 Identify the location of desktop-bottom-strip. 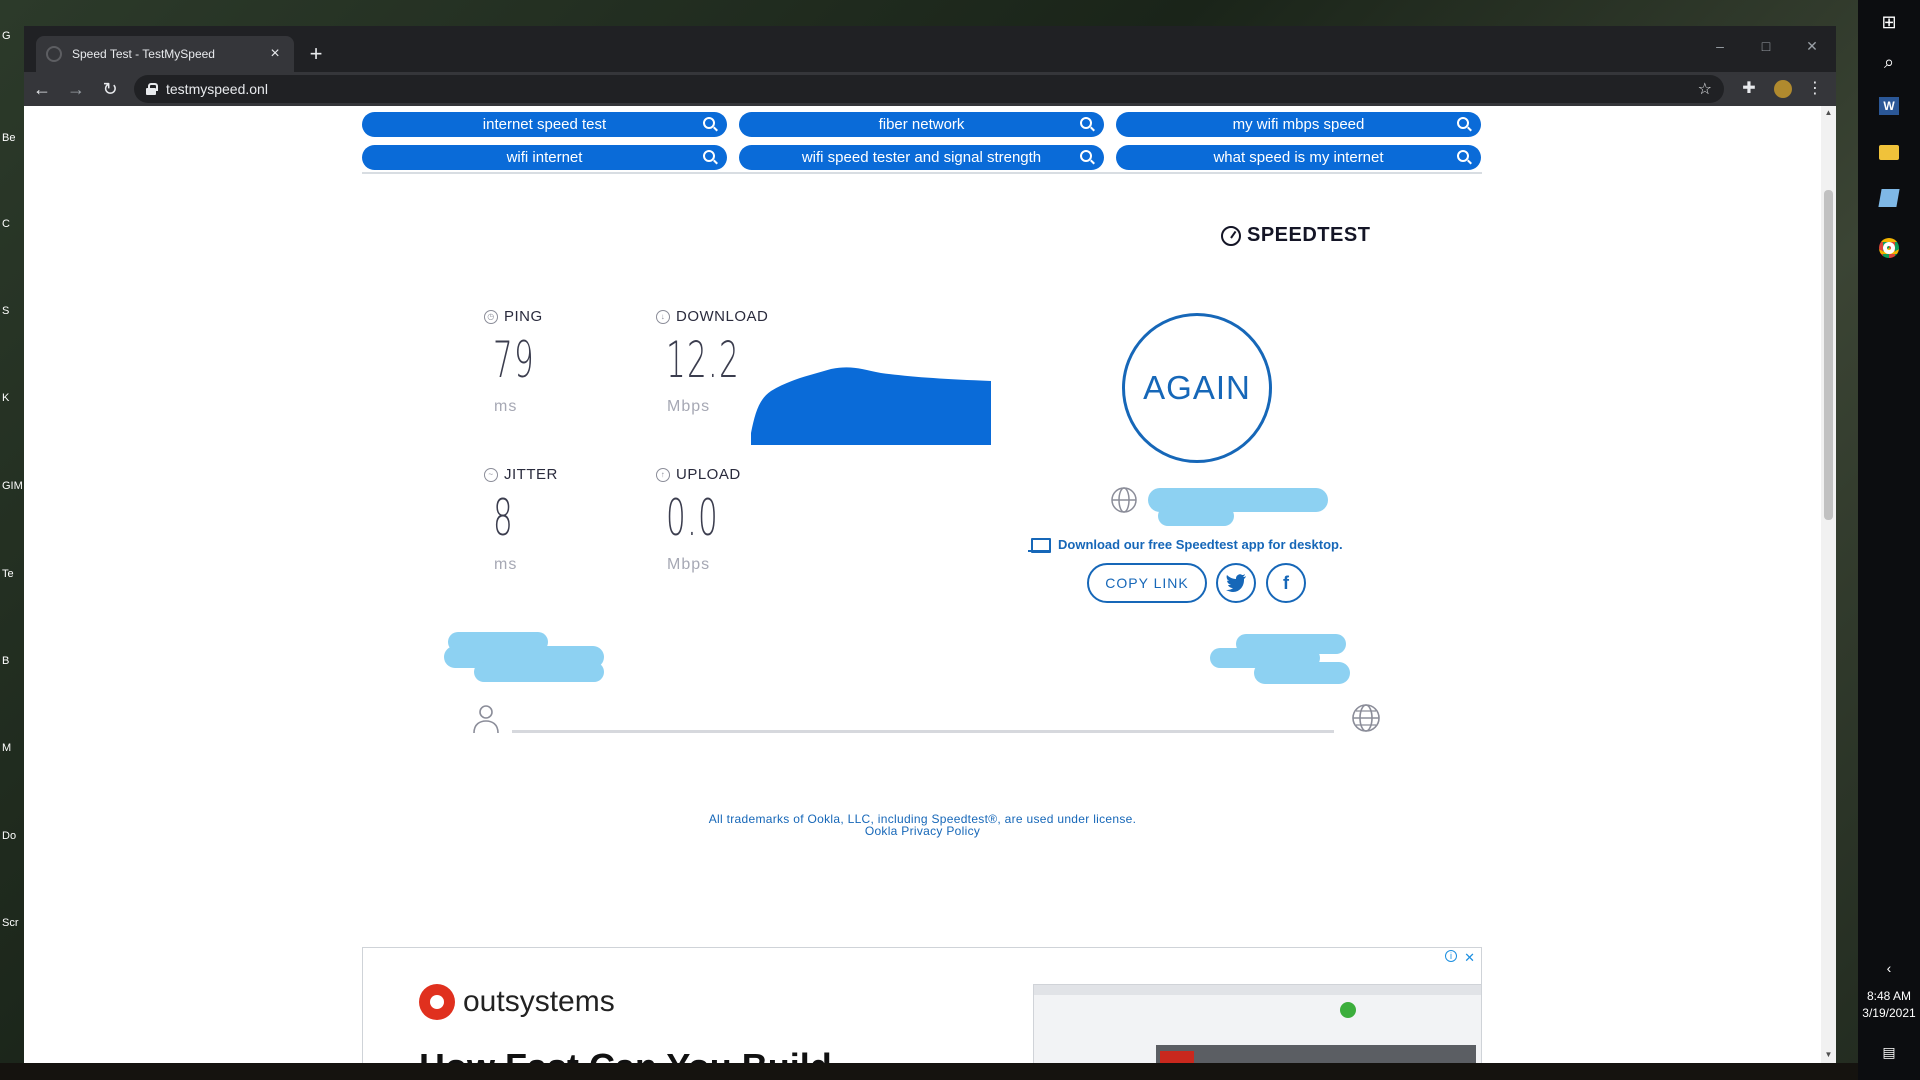
(929, 1071).